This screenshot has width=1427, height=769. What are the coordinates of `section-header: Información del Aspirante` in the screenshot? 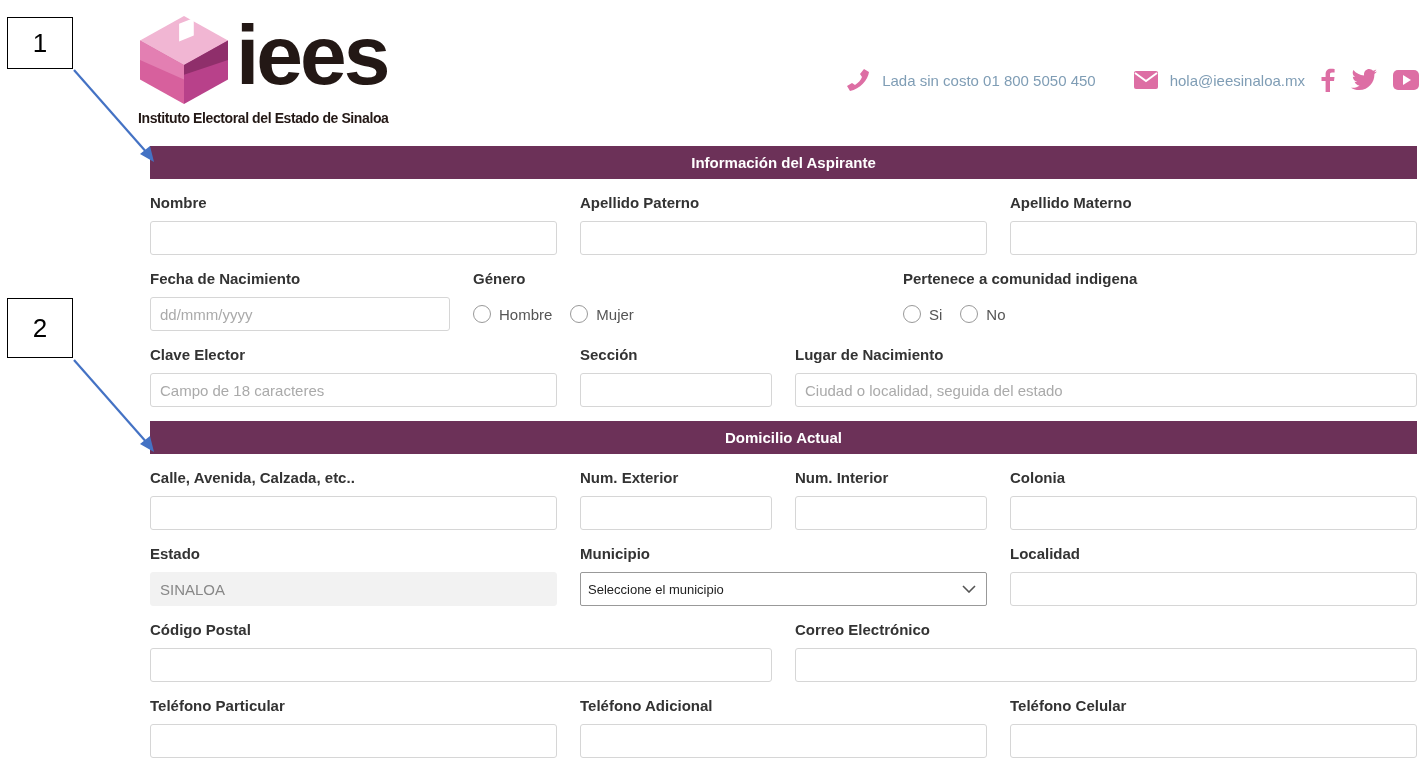 It's located at (783, 162).